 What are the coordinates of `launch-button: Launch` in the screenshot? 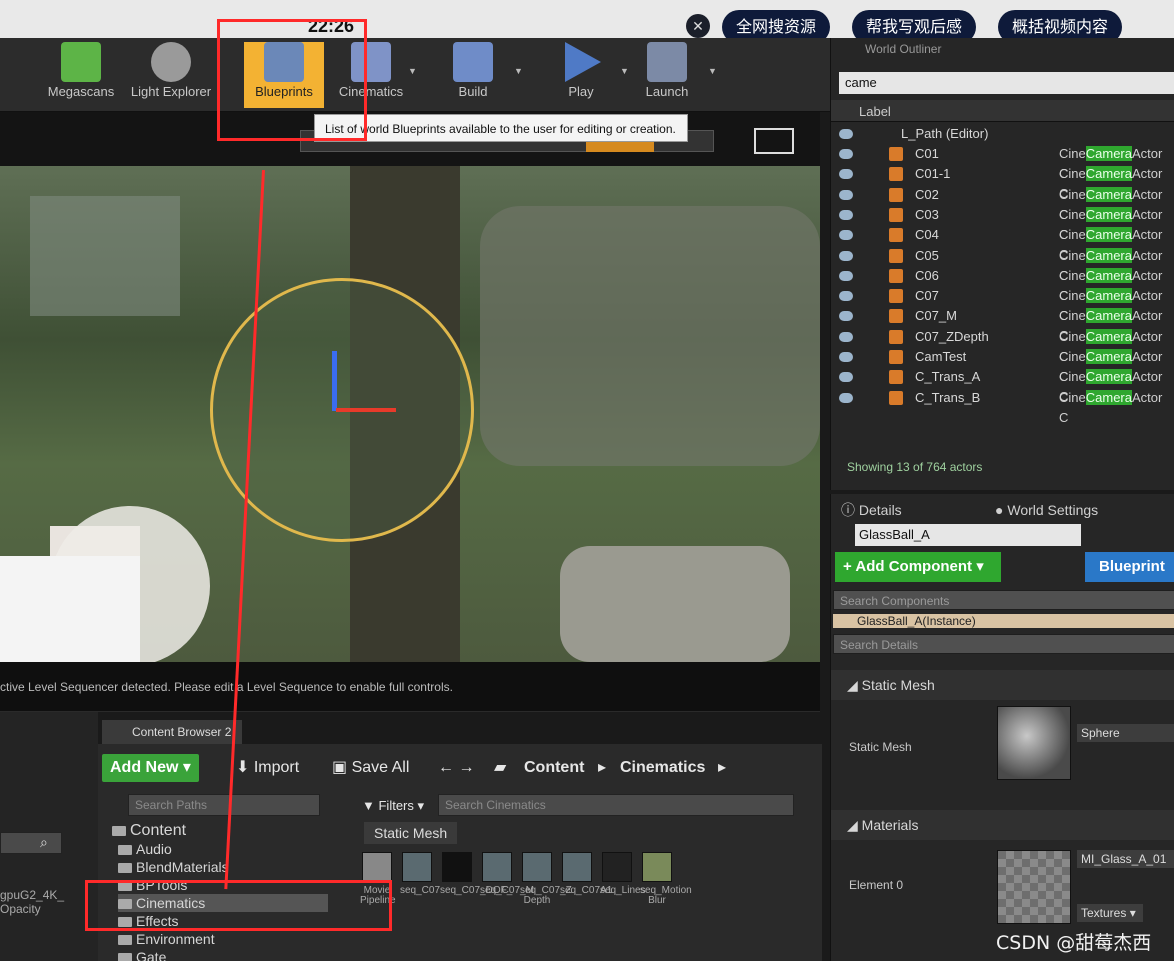 It's located at (667, 75).